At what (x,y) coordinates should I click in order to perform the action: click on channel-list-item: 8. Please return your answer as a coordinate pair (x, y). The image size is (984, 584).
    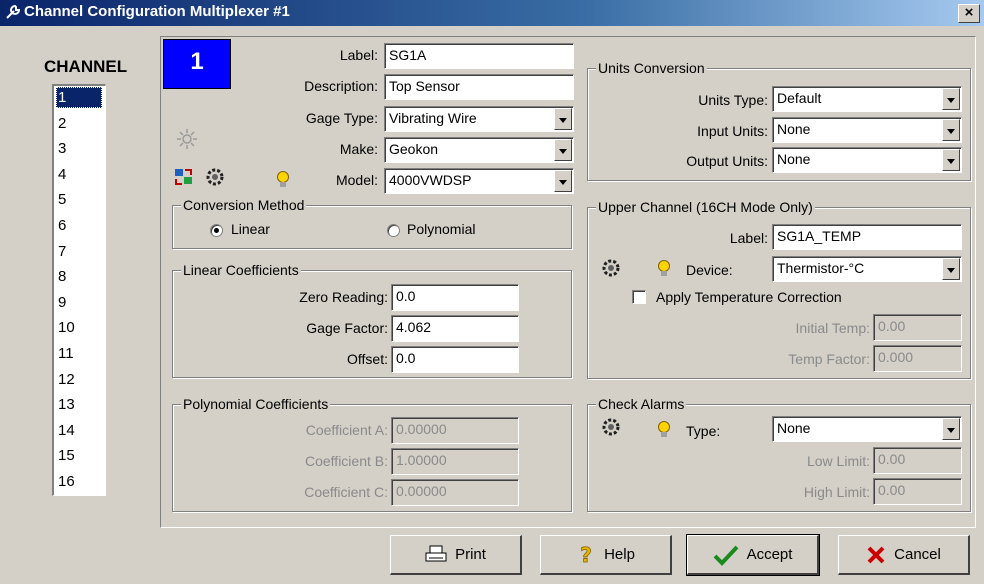
    Looking at the image, I should click on (79, 276).